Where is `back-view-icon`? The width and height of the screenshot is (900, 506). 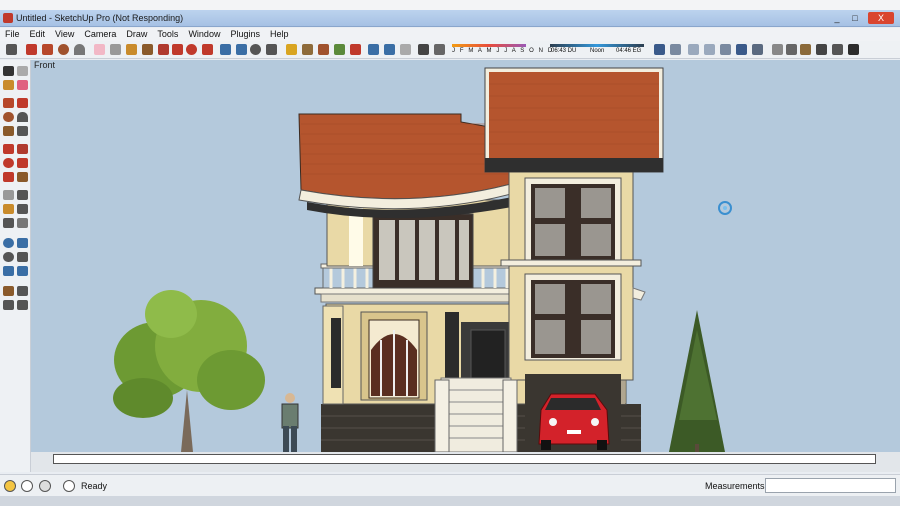 back-view-icon is located at coordinates (725, 49).